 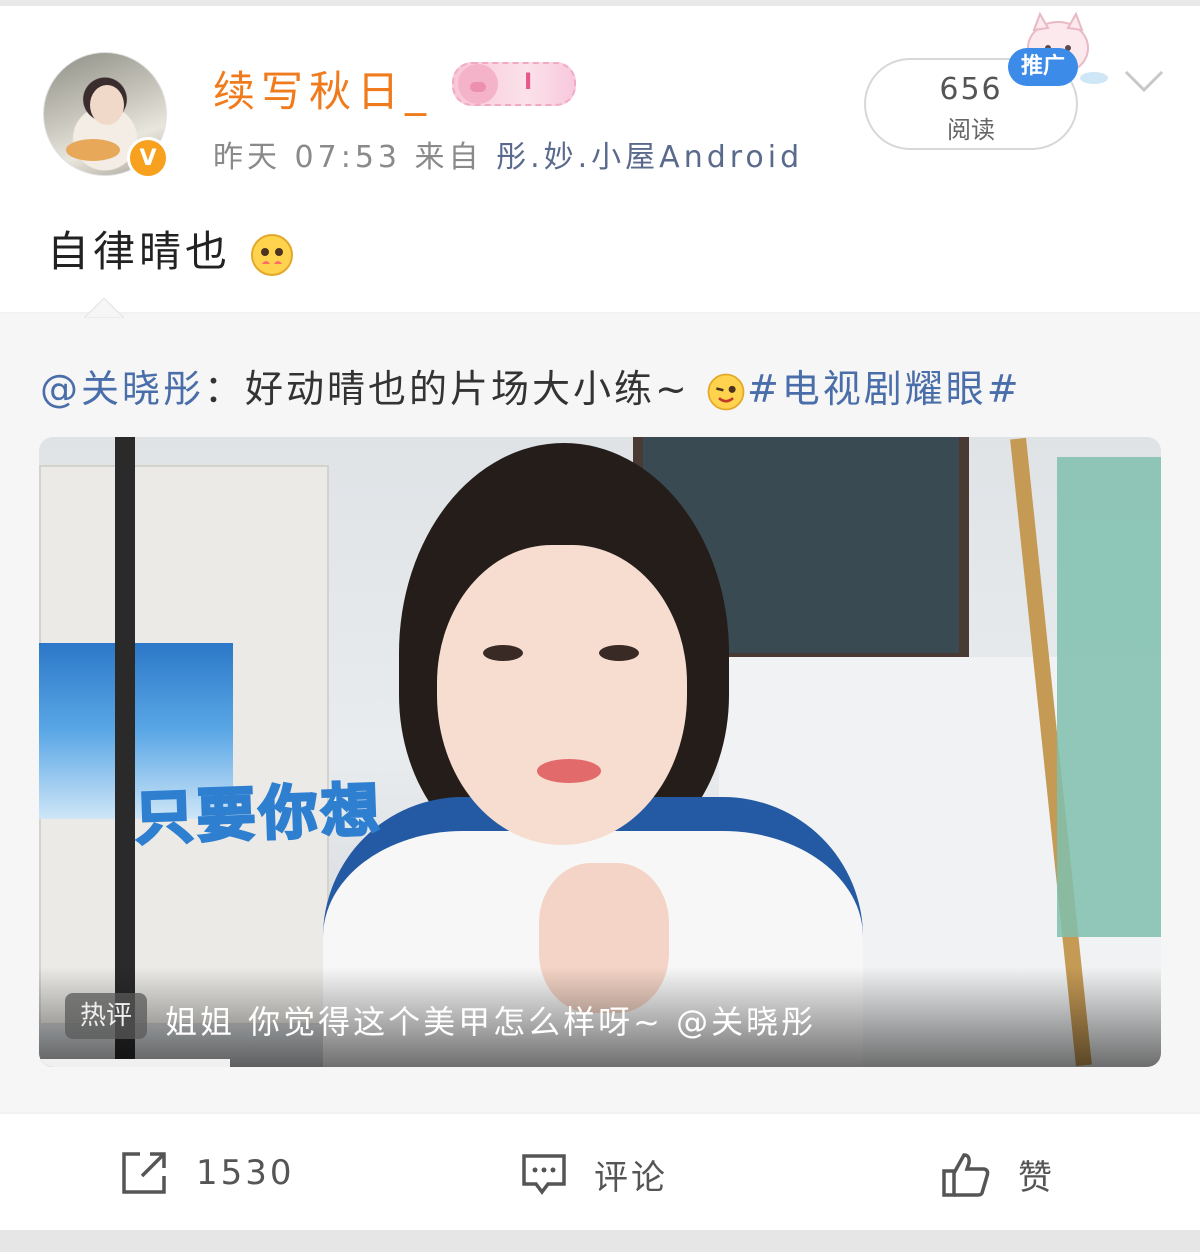 I want to click on repost-notch, so click(x=104, y=308).